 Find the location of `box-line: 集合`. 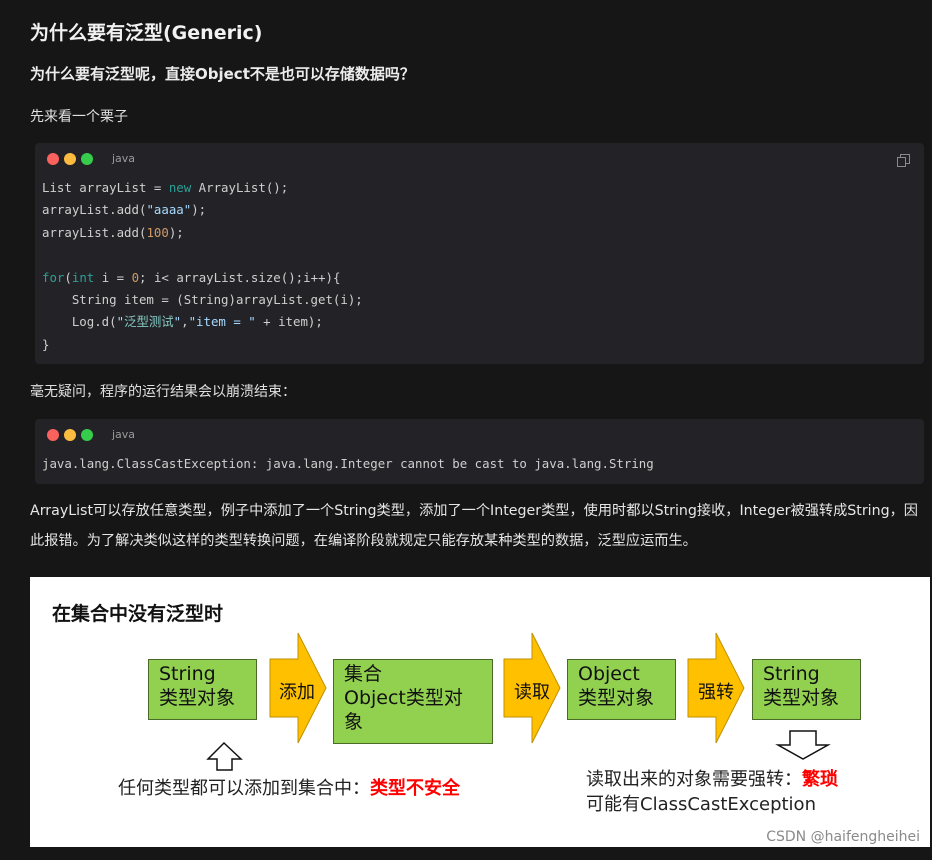

box-line: 集合 is located at coordinates (363, 674).